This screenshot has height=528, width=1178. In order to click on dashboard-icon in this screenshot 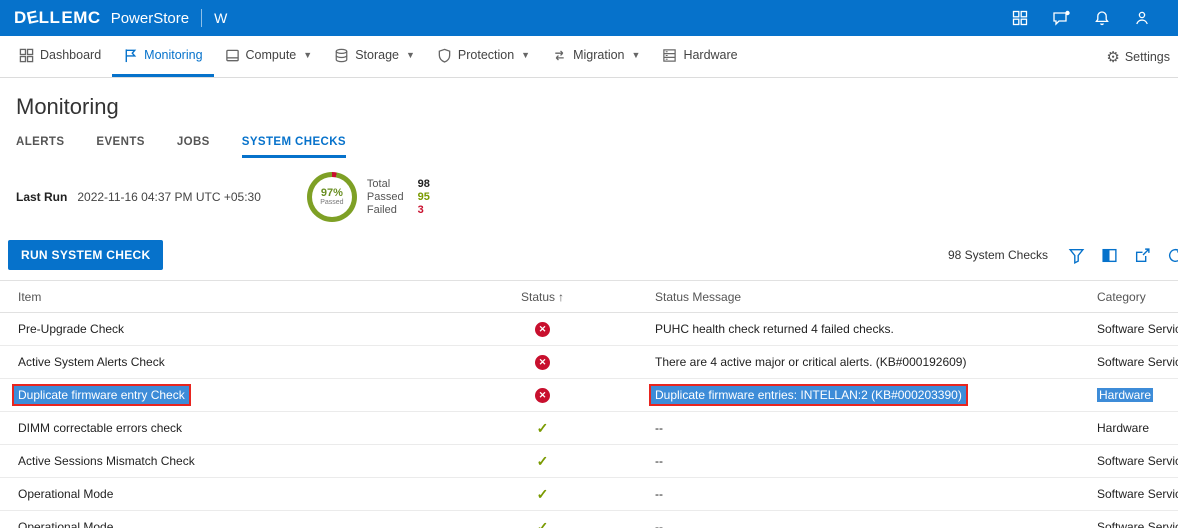, I will do `click(26, 55)`.